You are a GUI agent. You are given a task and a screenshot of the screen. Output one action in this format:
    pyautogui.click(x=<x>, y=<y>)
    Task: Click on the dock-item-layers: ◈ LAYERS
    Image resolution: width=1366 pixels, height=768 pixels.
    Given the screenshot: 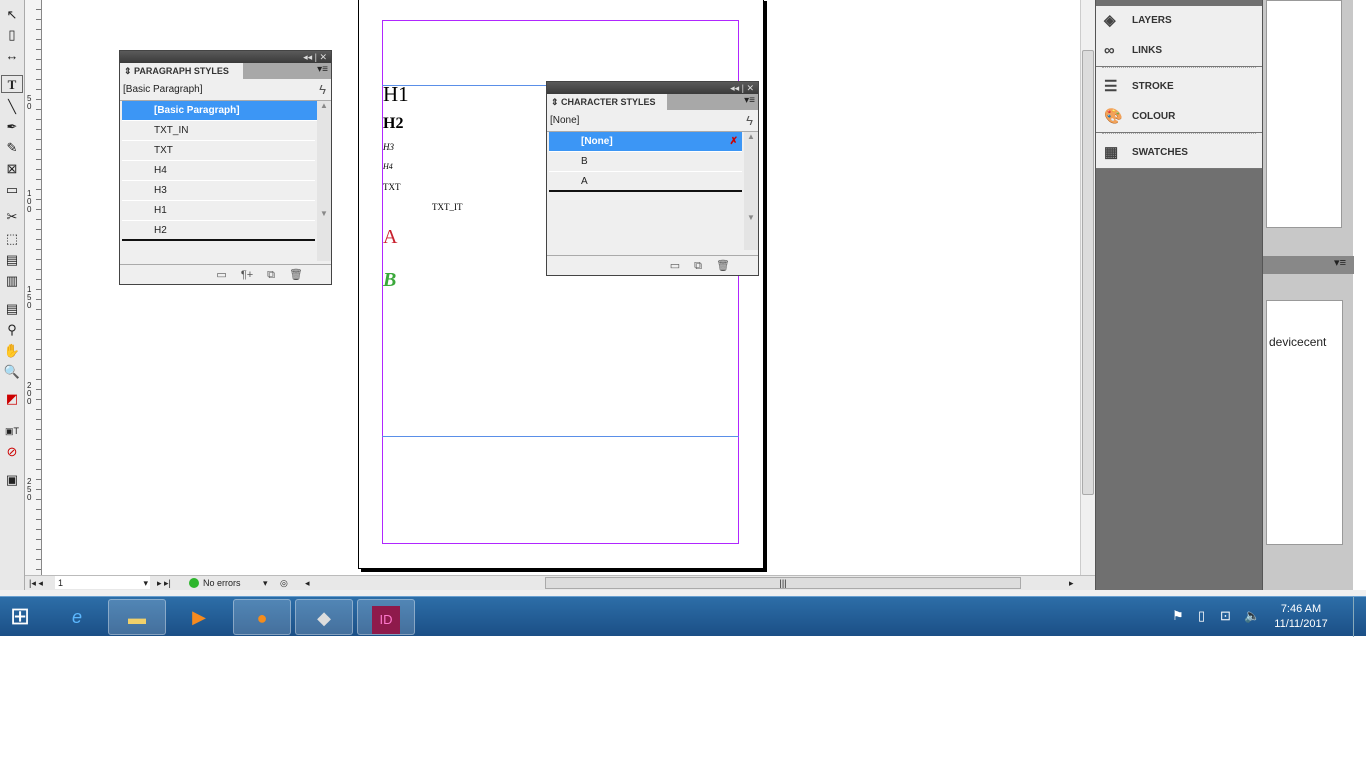 What is the action you would take?
    pyautogui.click(x=1179, y=21)
    